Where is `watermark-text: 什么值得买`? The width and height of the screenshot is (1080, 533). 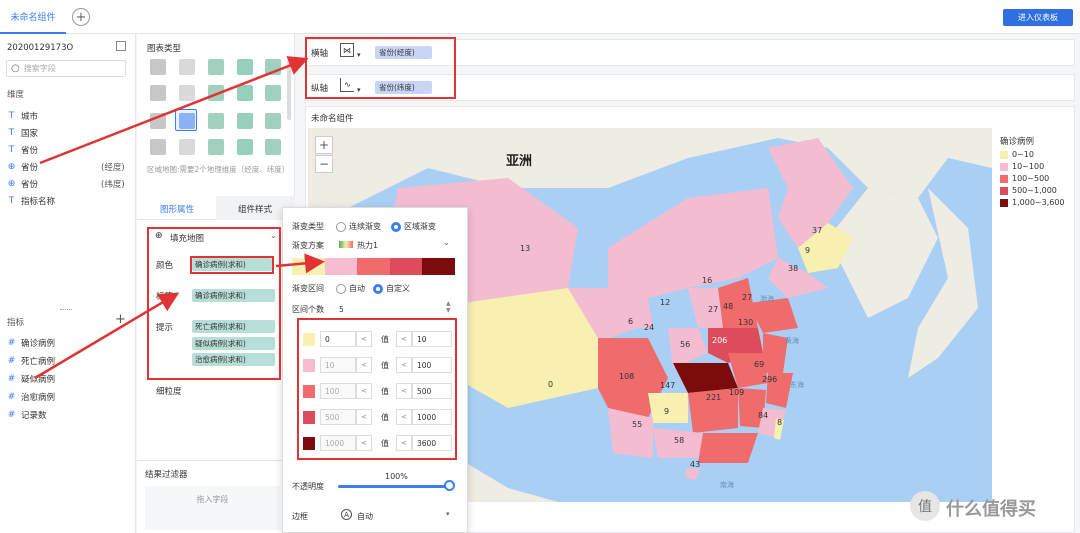 watermark-text: 什么值得买 is located at coordinates (991, 509).